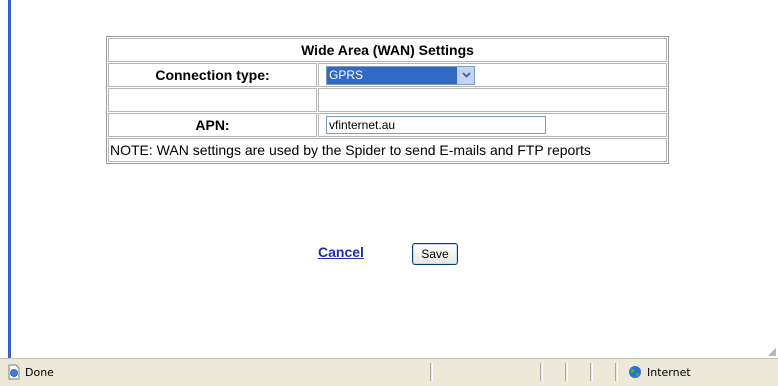  I want to click on apn-cell, so click(492, 125).